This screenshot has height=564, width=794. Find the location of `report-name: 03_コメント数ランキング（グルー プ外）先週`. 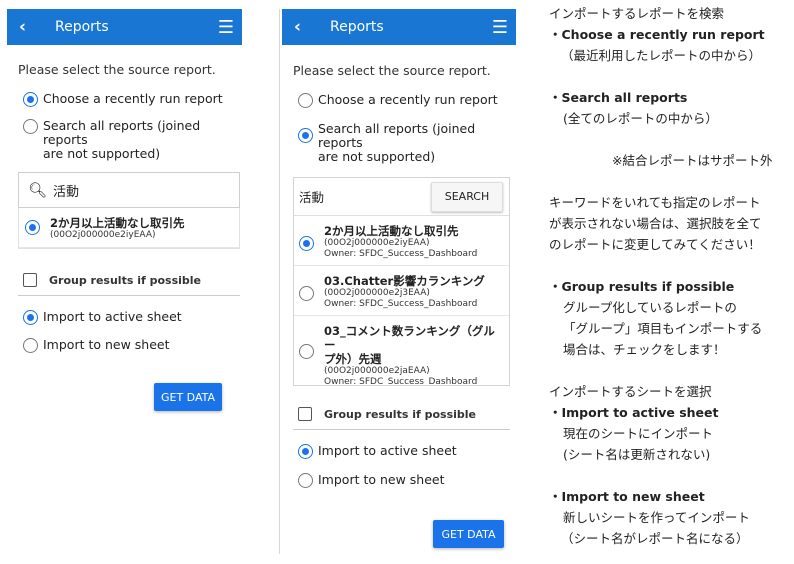

report-name: 03_コメント数ランキング（グルー プ外）先週 is located at coordinates (413, 345).